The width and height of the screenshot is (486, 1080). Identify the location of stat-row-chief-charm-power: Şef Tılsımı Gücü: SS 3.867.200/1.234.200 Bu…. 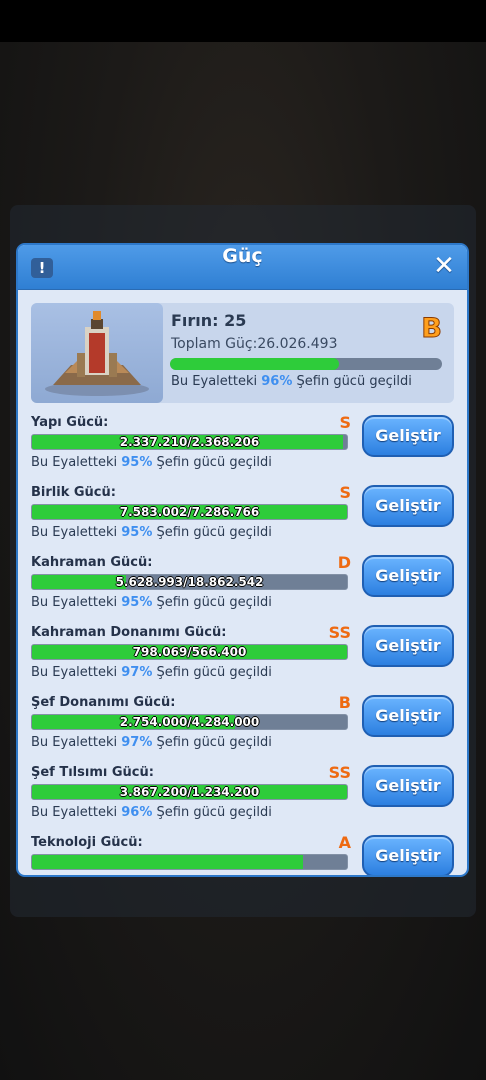
(243, 794).